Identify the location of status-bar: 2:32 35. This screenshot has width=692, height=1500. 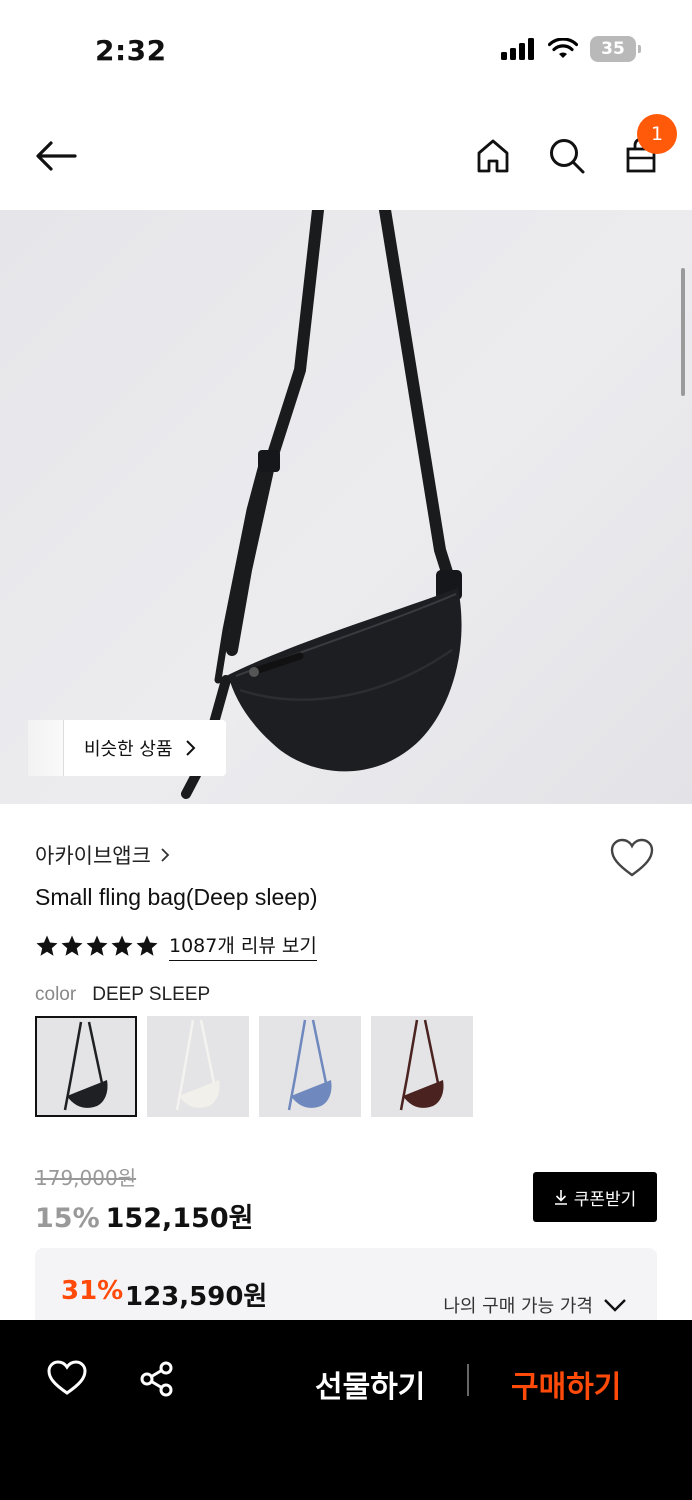
(346, 50).